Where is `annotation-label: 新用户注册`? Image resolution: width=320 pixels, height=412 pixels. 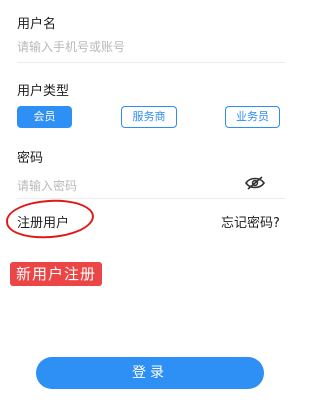 annotation-label: 新用户注册 is located at coordinates (56, 274).